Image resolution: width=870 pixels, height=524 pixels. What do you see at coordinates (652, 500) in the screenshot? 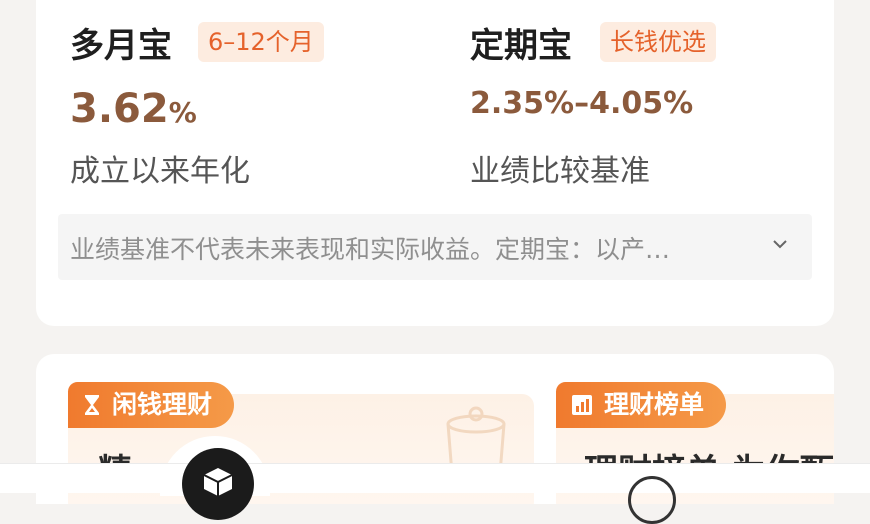
I see `tab-smile-icon` at bounding box center [652, 500].